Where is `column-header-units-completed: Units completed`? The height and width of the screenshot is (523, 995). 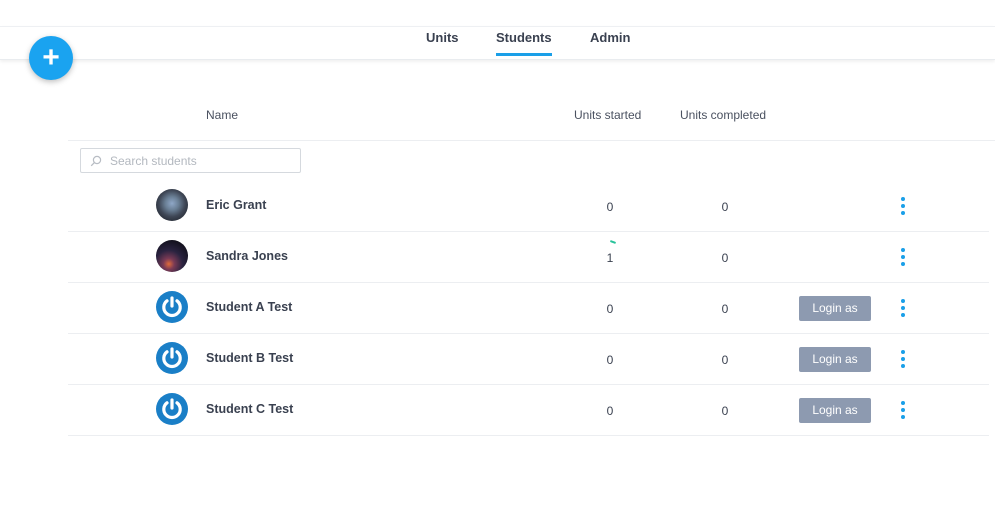 column-header-units-completed: Units completed is located at coordinates (723, 115).